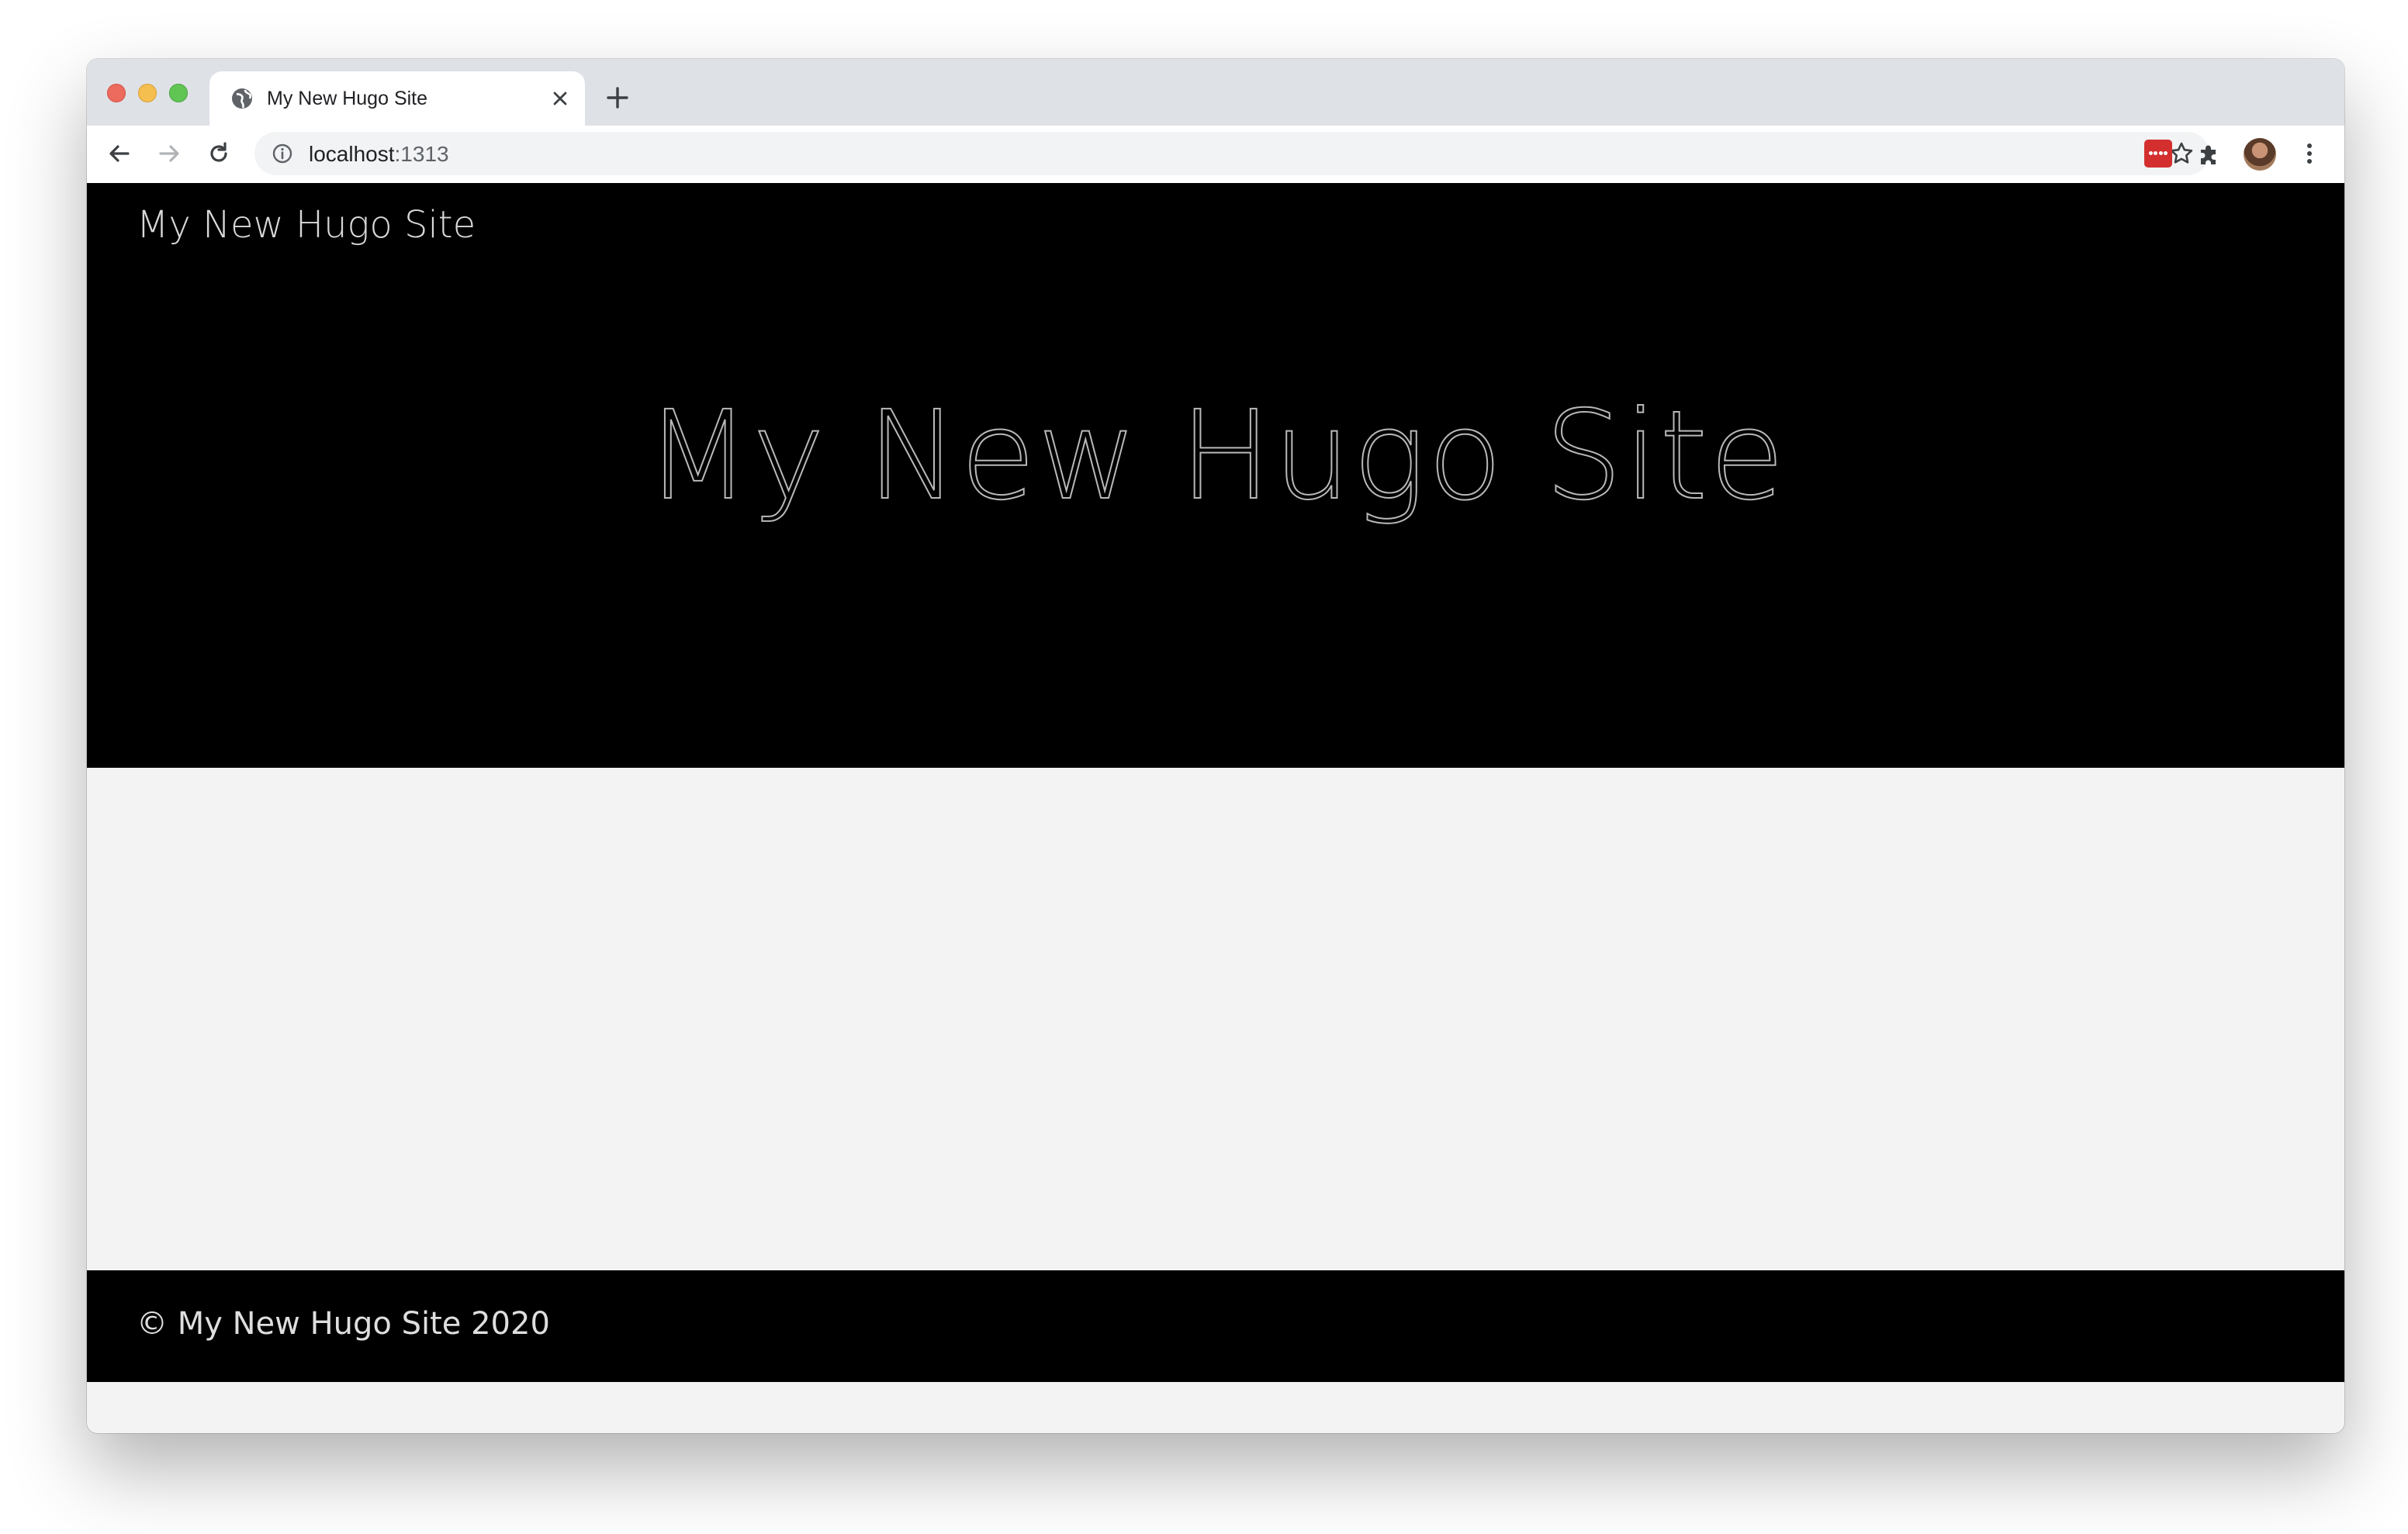  I want to click on browser-toolbar: localhost:1313, so click(1215, 155).